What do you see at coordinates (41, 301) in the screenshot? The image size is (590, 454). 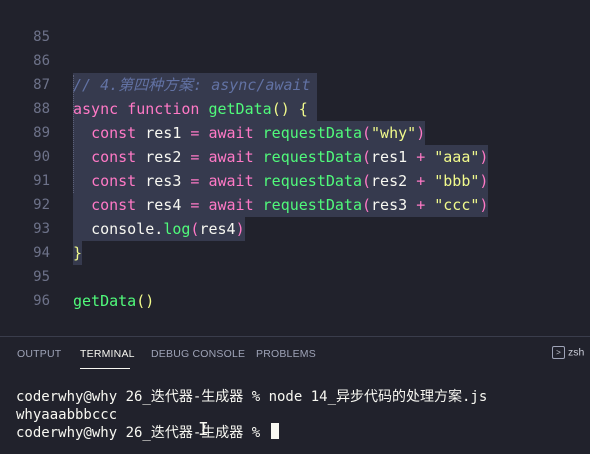 I see `line-number: 96` at bounding box center [41, 301].